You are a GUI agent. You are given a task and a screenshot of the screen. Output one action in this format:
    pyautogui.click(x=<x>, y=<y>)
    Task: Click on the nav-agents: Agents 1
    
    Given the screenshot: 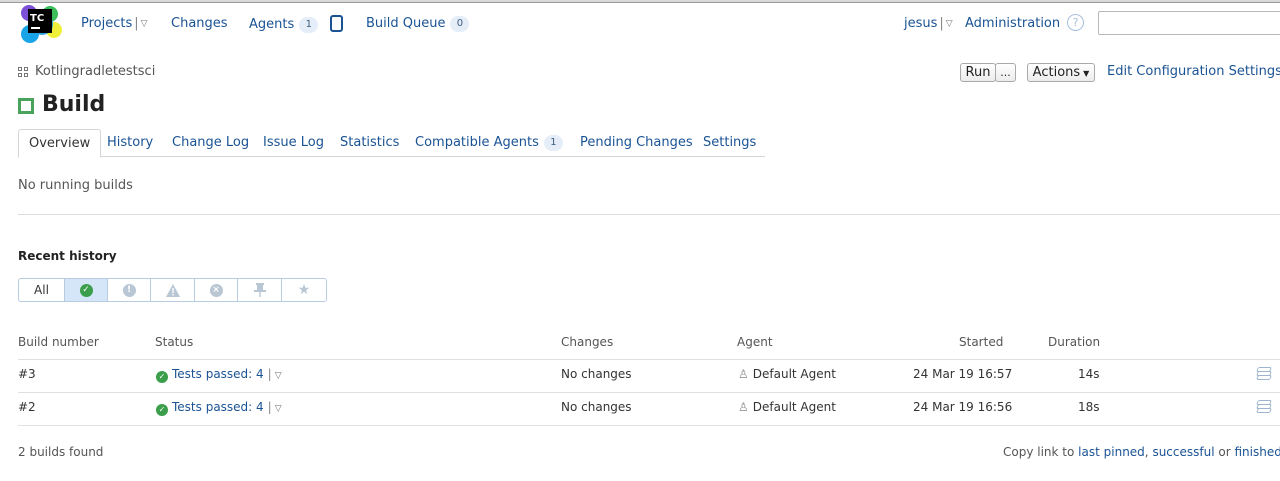 What is the action you would take?
    pyautogui.click(x=296, y=24)
    